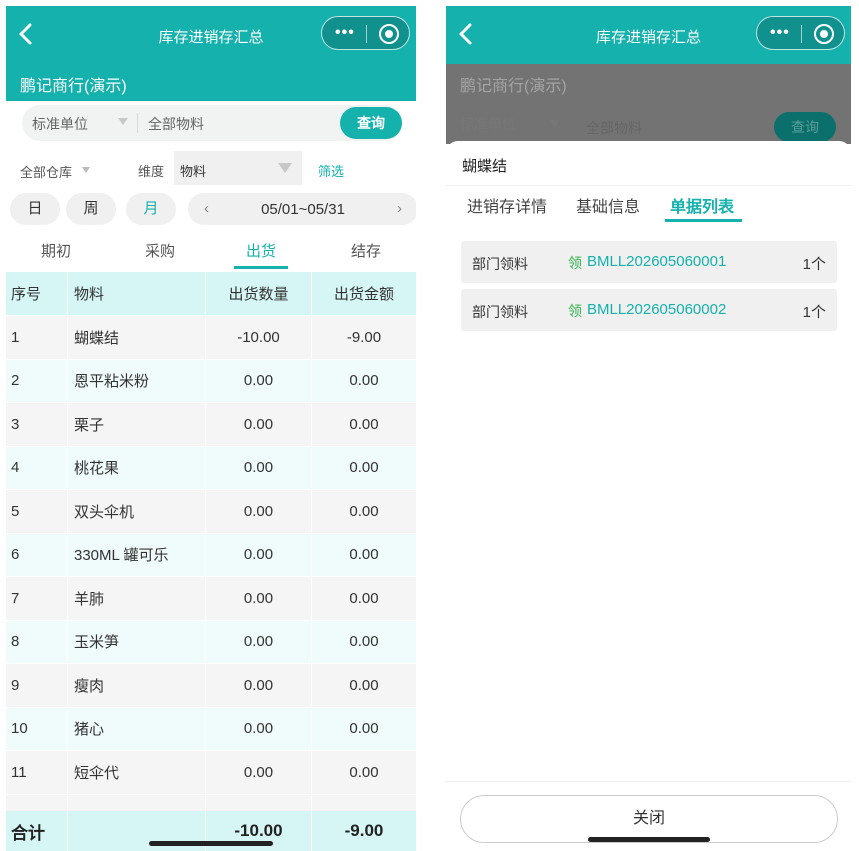 Image resolution: width=859 pixels, height=851 pixels. What do you see at coordinates (37, 598) in the screenshot?
I see `row-index: 7` at bounding box center [37, 598].